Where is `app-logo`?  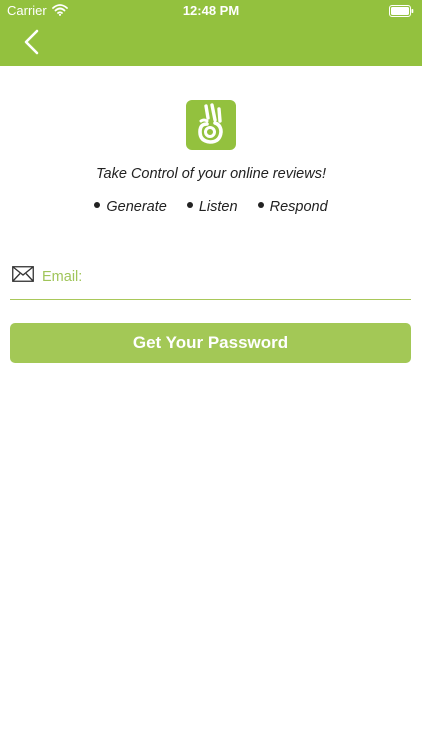 app-logo is located at coordinates (211, 125).